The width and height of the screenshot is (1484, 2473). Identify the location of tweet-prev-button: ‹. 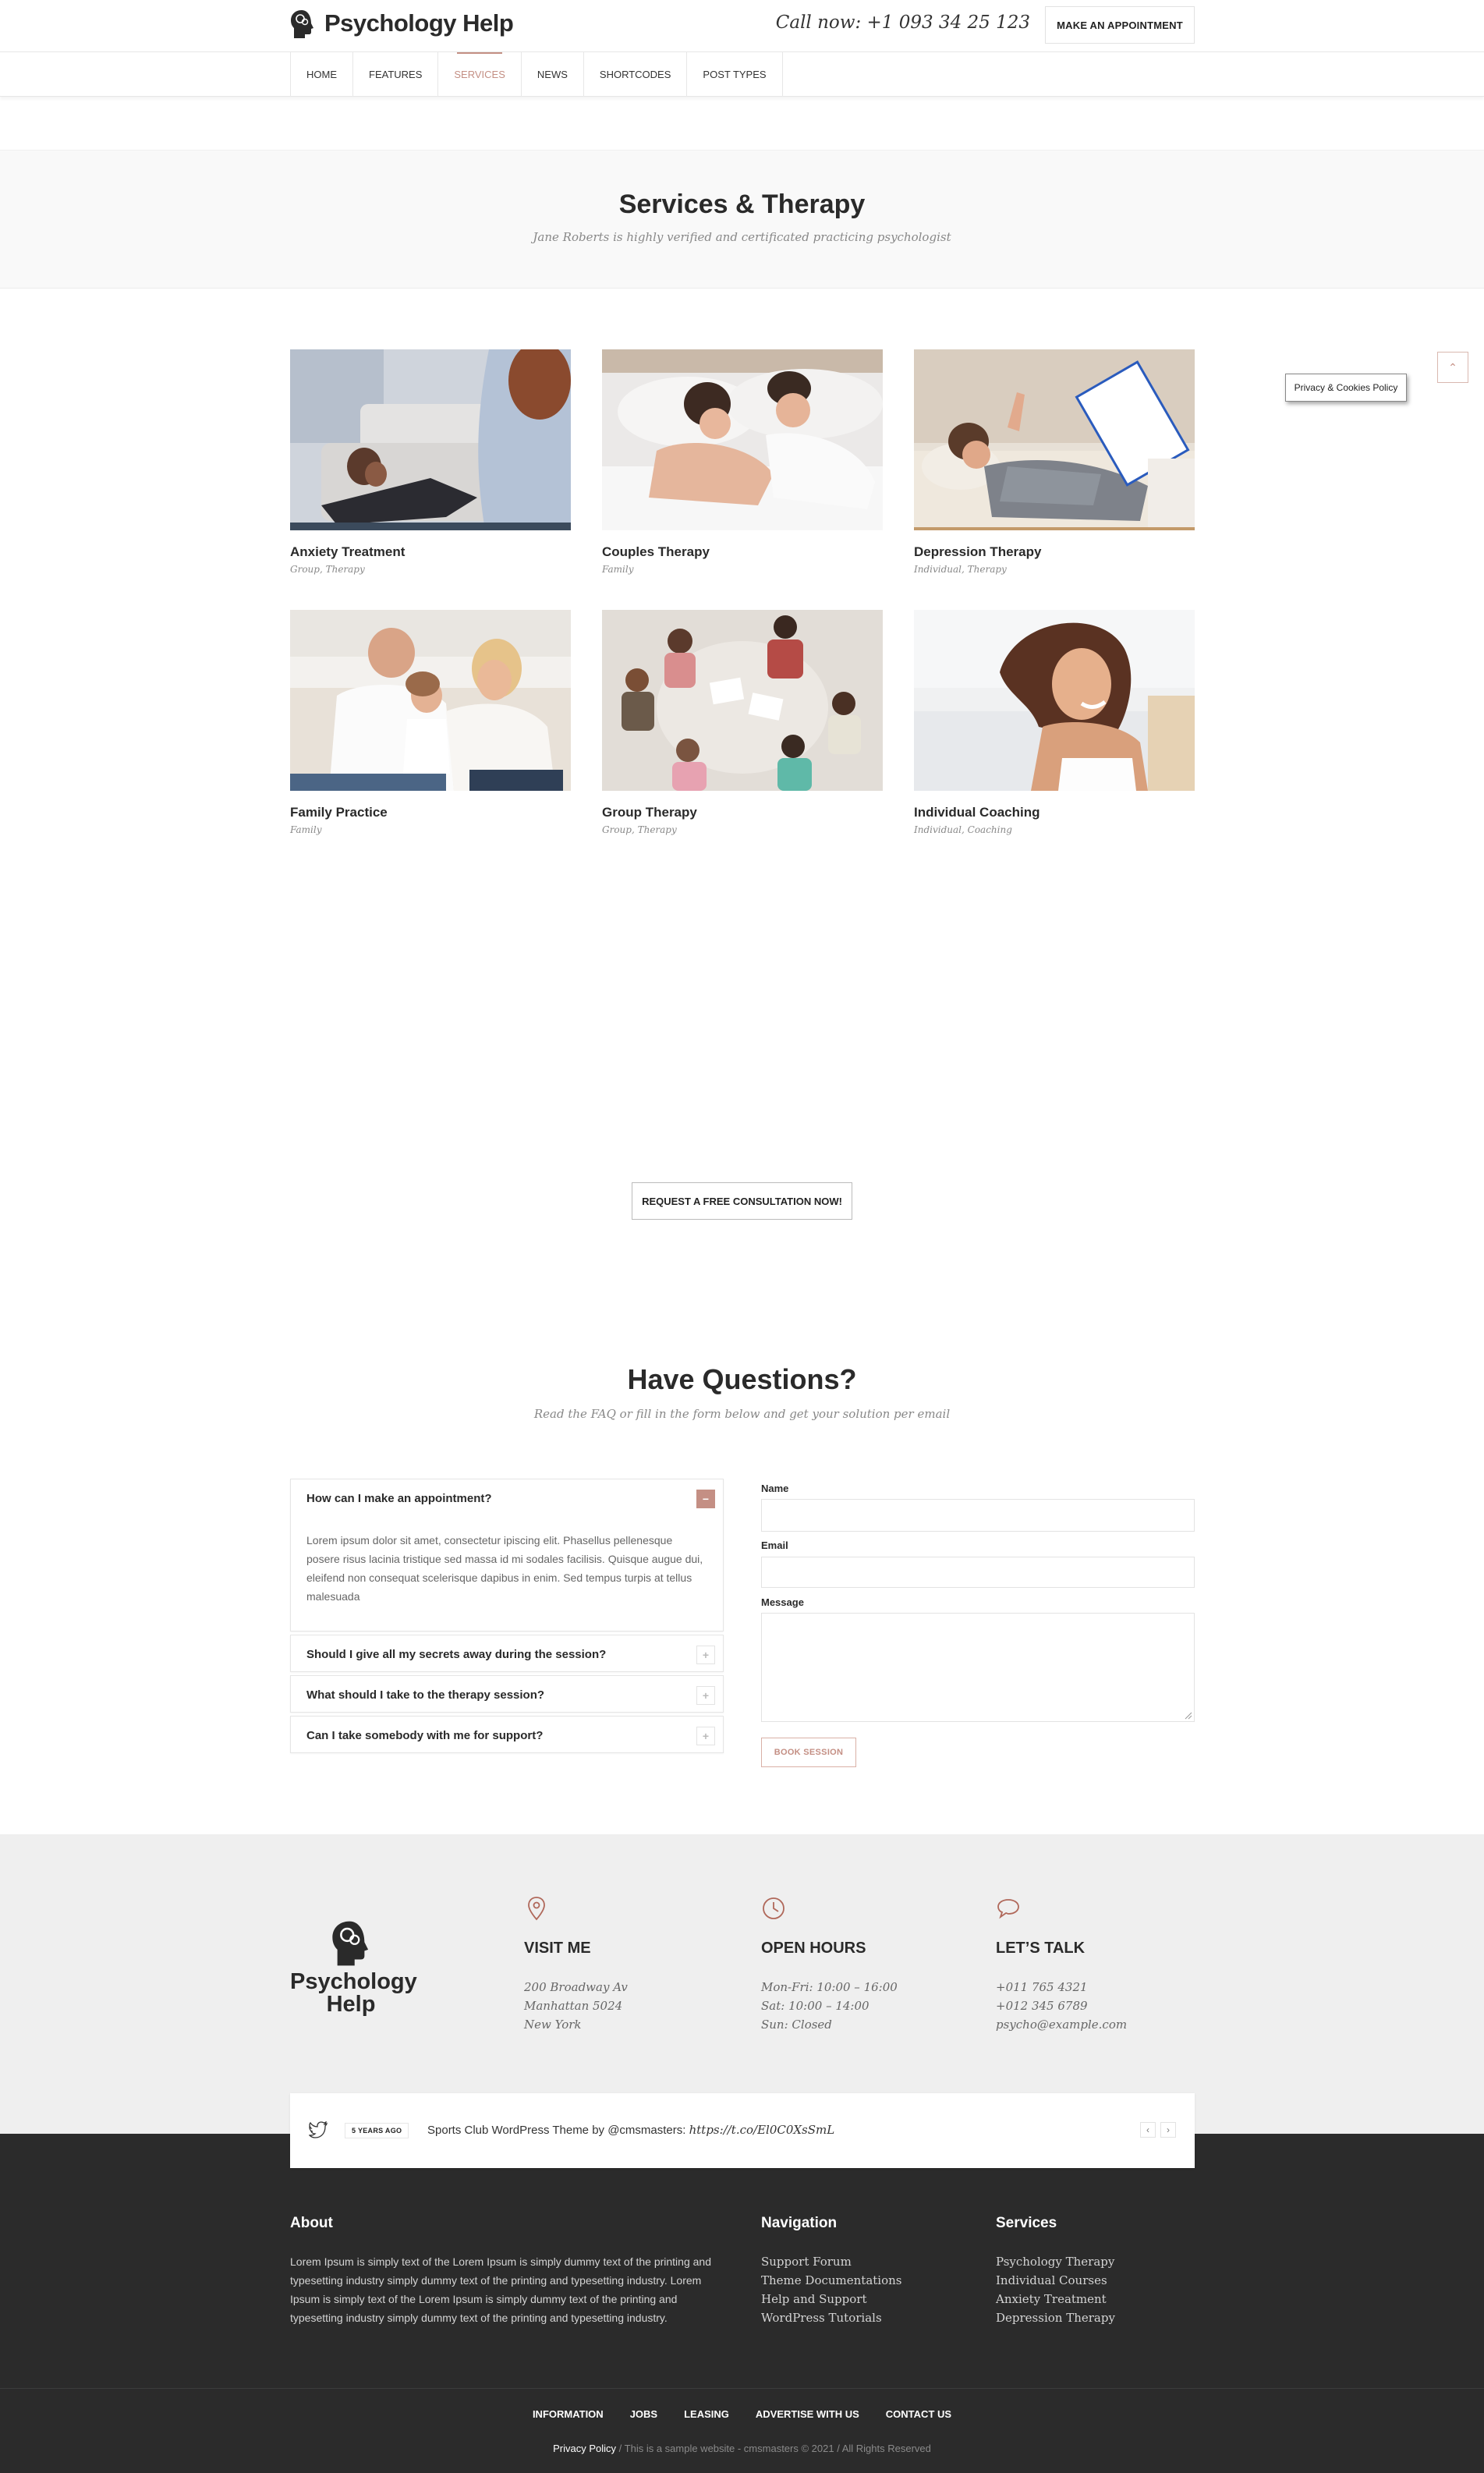
(1148, 2130).